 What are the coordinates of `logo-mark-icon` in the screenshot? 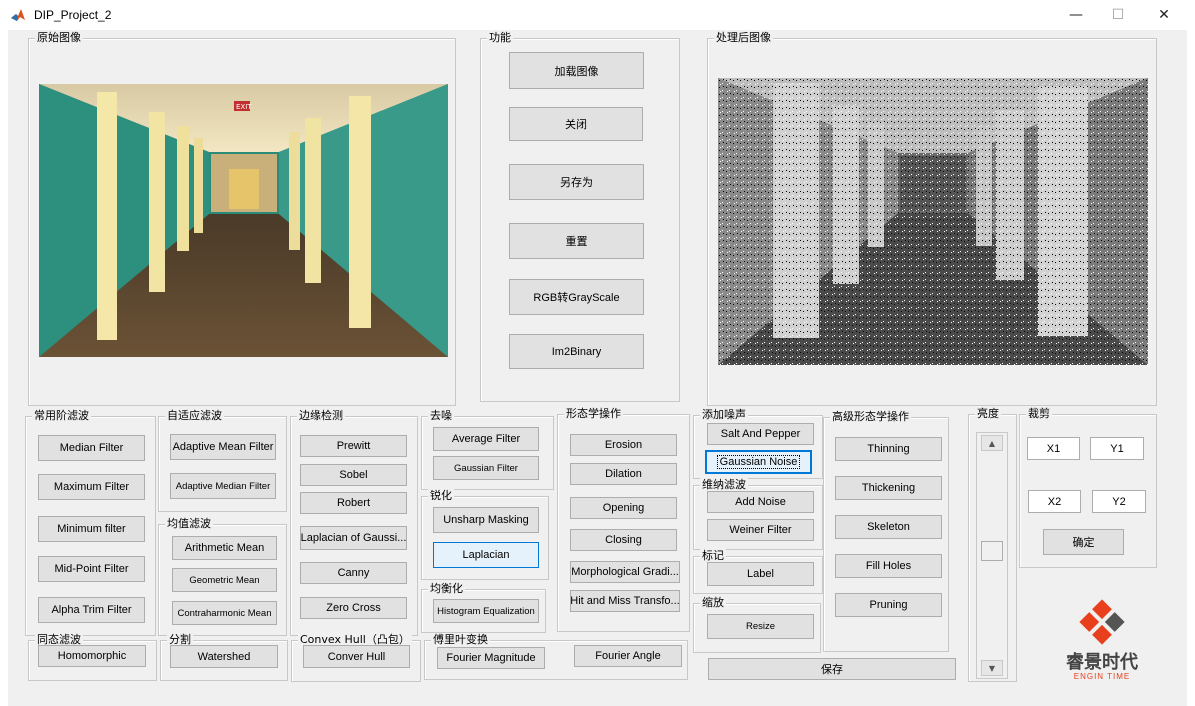 It's located at (1102, 622).